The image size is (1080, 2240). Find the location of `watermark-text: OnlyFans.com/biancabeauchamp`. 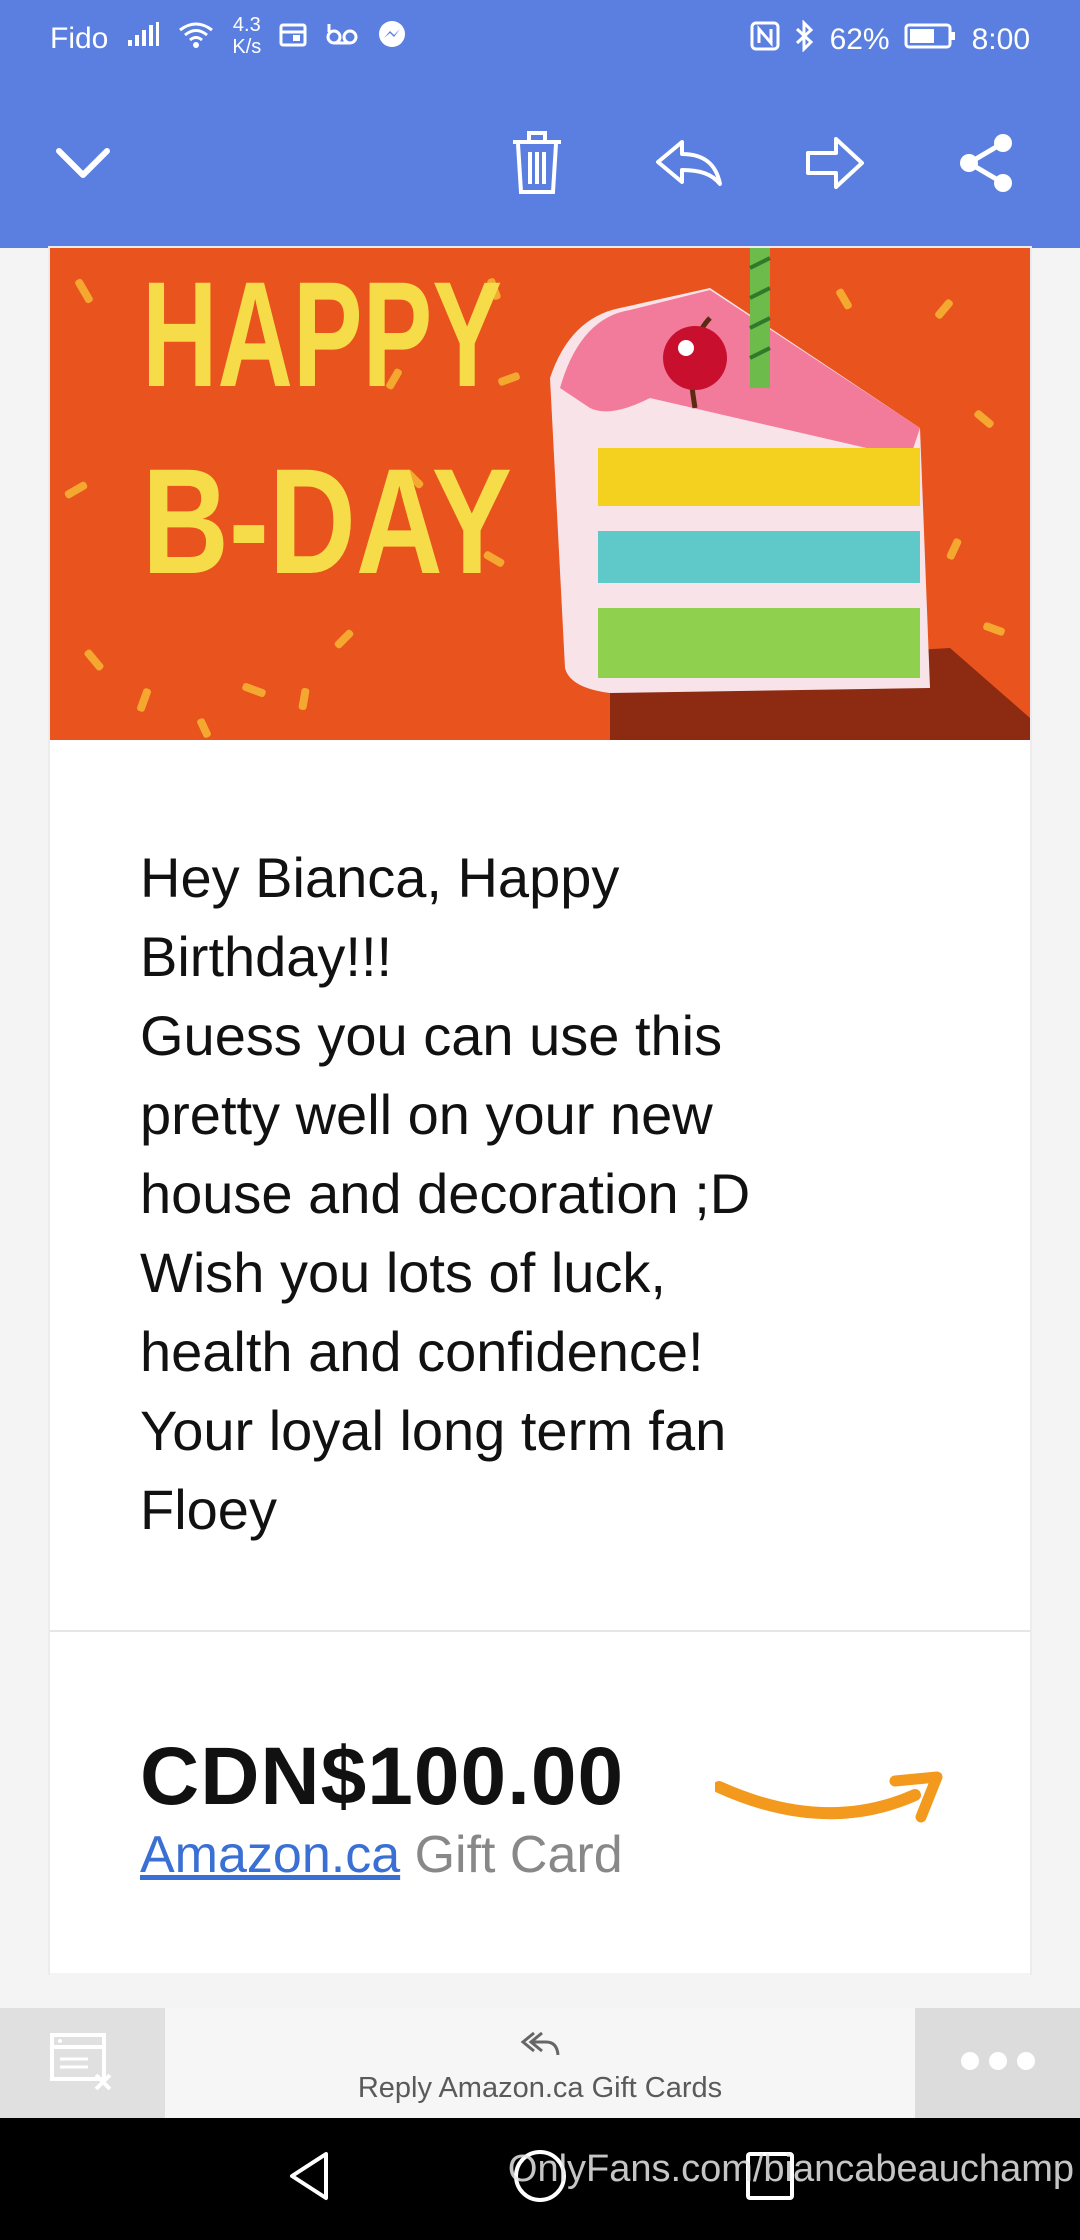

watermark-text: OnlyFans.com/biancabeauchamp is located at coordinates (790, 2169).